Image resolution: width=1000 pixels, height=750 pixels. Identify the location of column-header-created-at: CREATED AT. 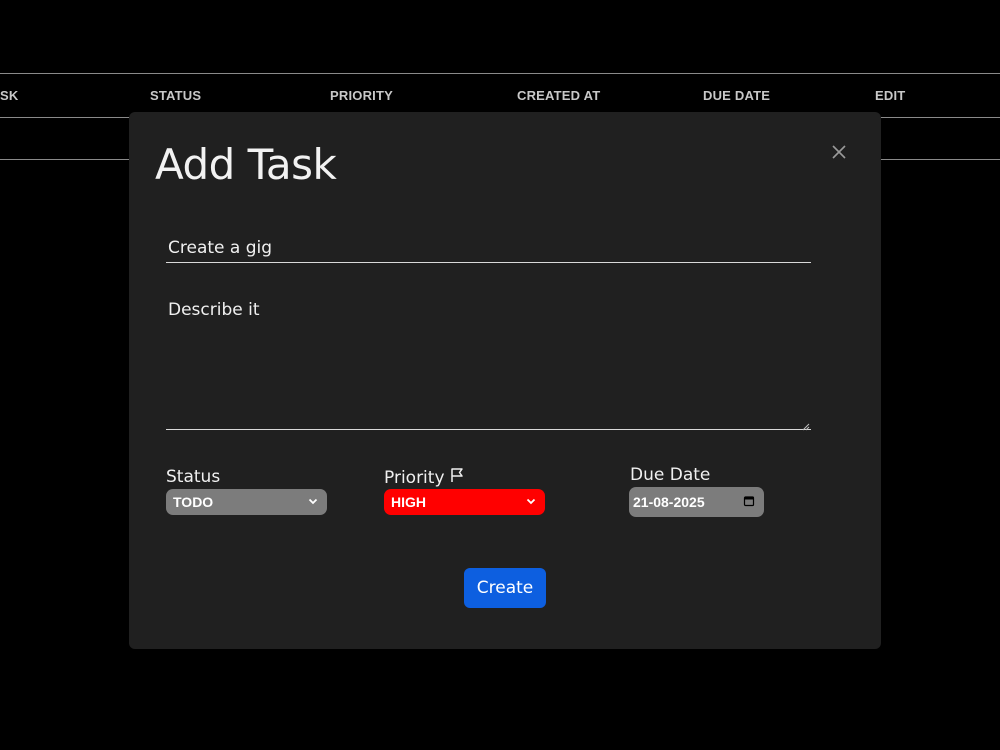
(558, 95).